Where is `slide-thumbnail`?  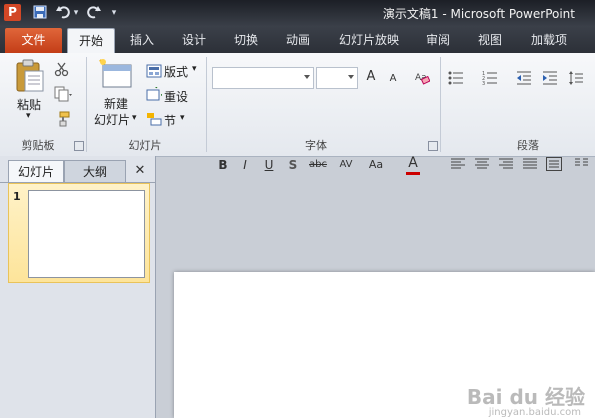 slide-thumbnail is located at coordinates (86, 234).